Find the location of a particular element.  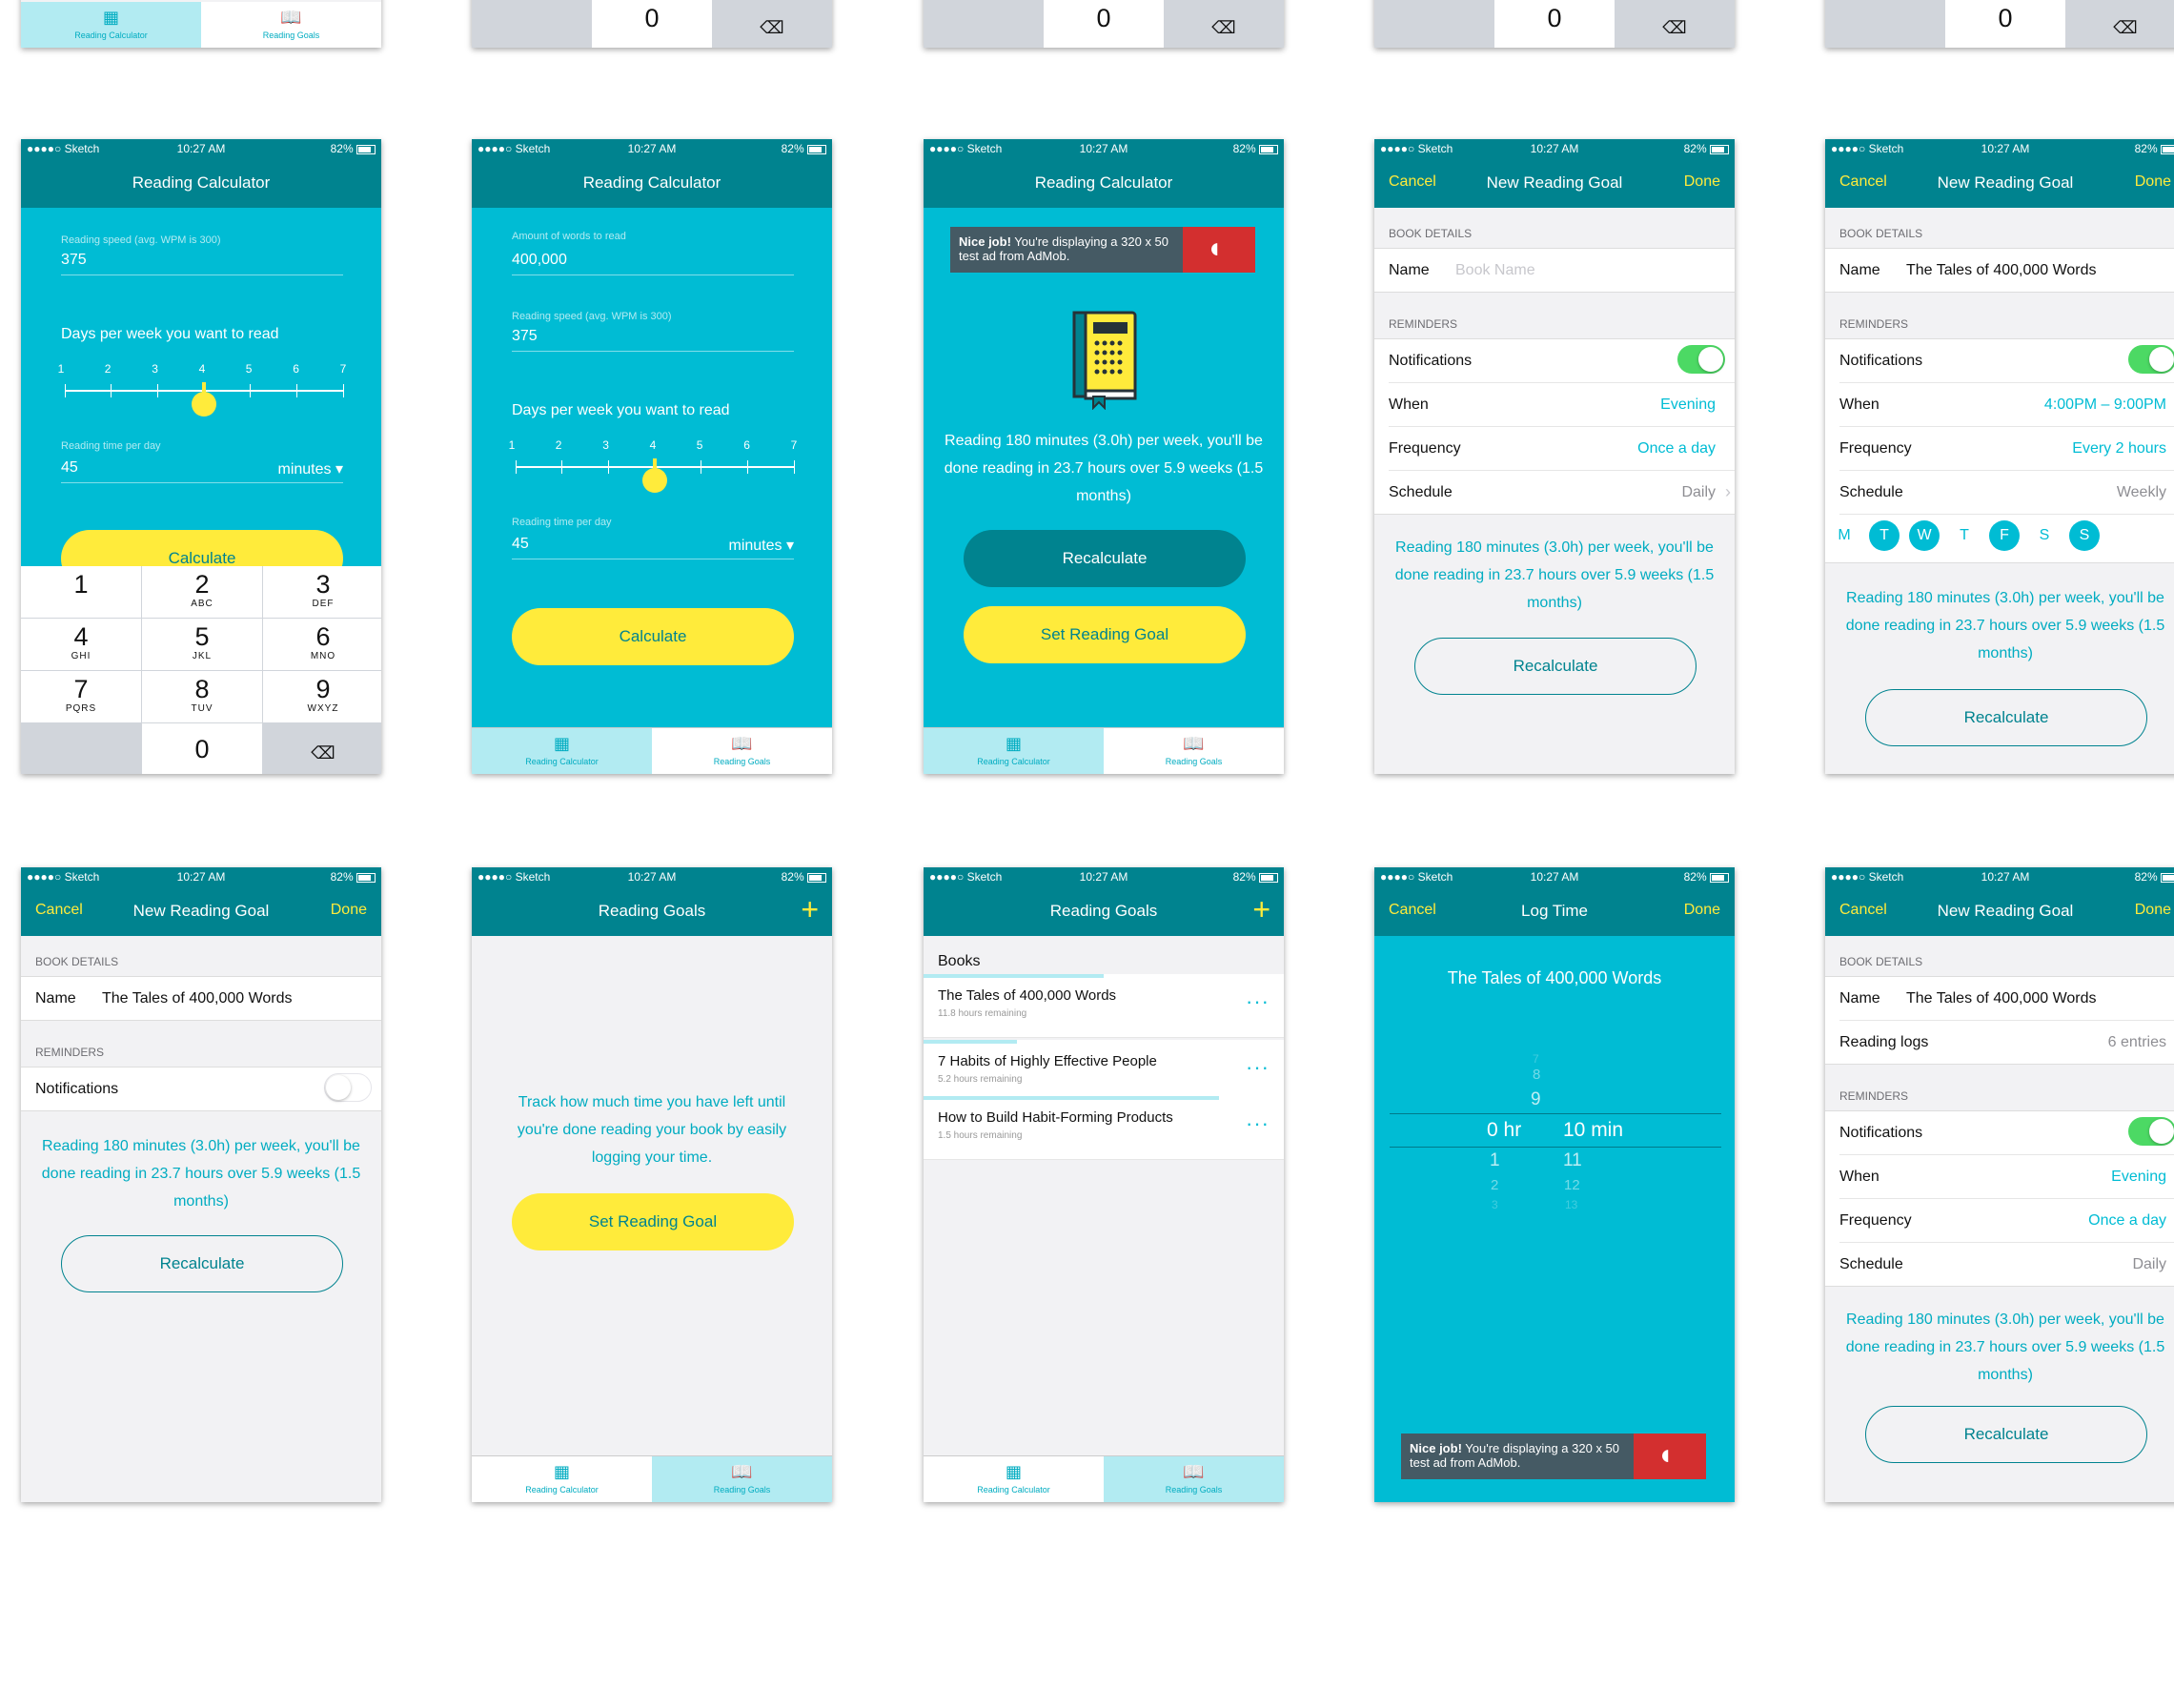

tab-bar: ▦ Reading Calculator 📖 Reading Goals is located at coordinates (1104, 750).